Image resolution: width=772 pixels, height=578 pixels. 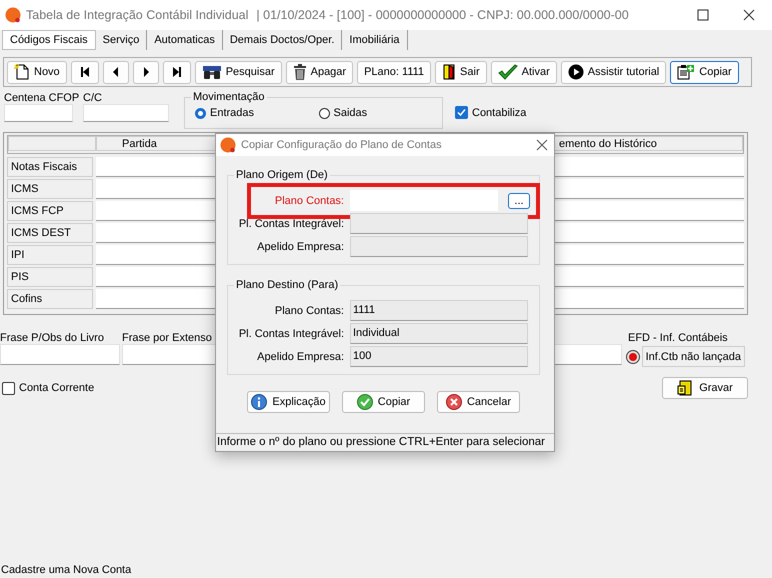 I want to click on dialog-title: Copiar Configuração do Plano de Contas, so click(x=341, y=145).